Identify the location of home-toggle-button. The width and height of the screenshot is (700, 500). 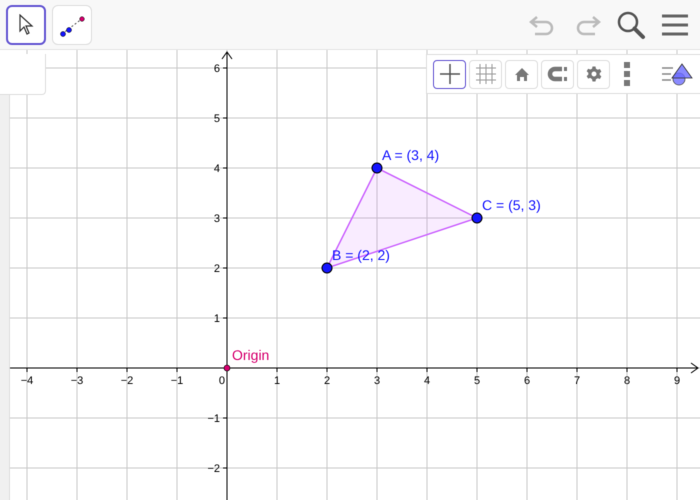
(521, 74).